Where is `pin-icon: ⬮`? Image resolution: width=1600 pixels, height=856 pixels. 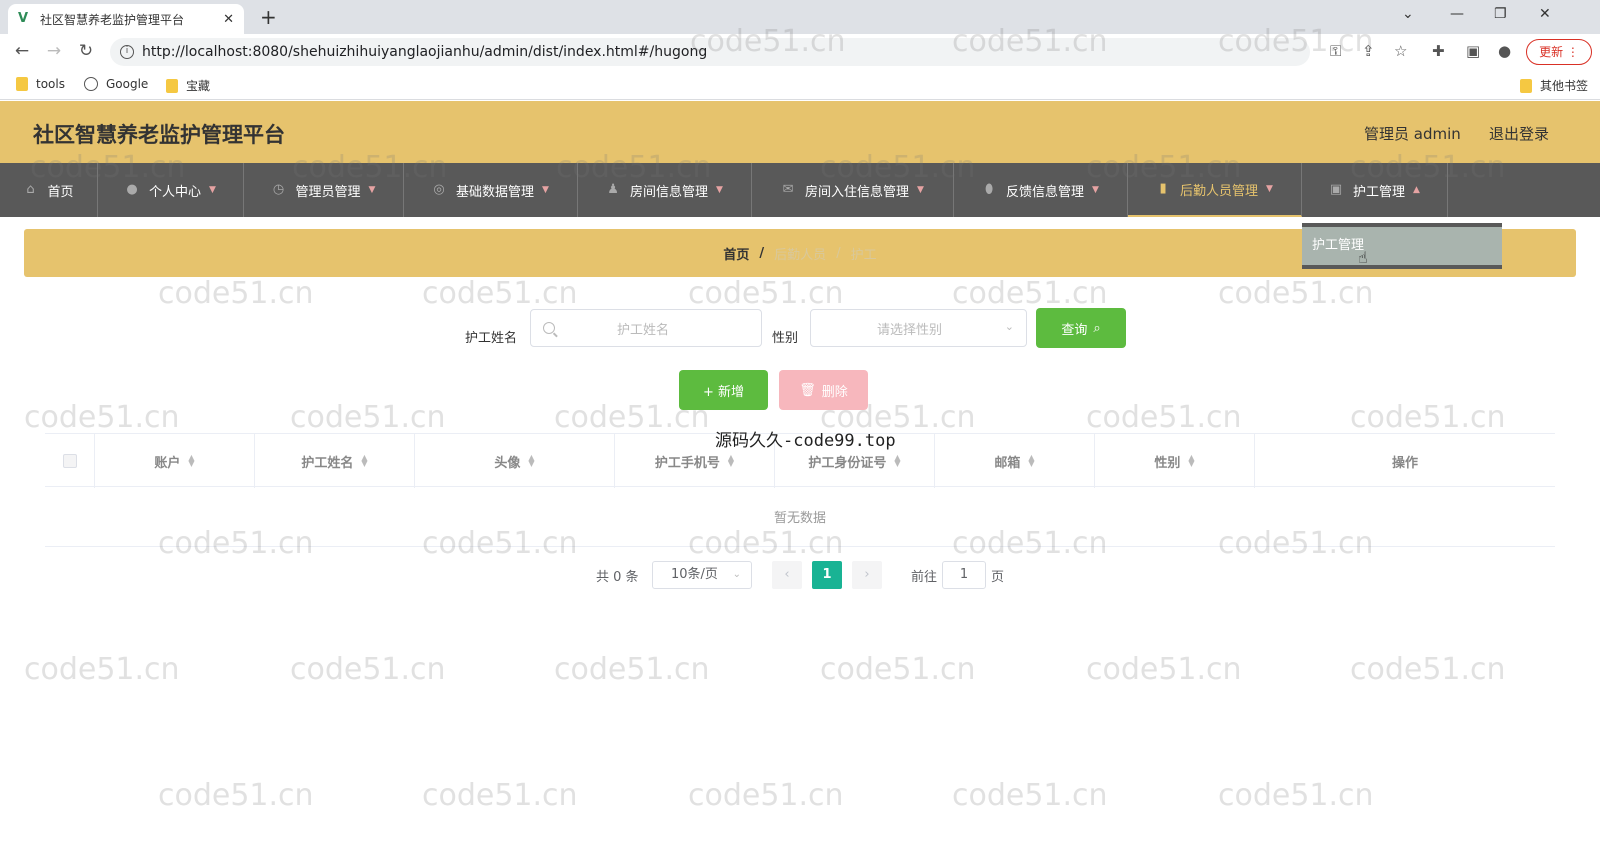
pin-icon: ⬮ is located at coordinates (989, 189).